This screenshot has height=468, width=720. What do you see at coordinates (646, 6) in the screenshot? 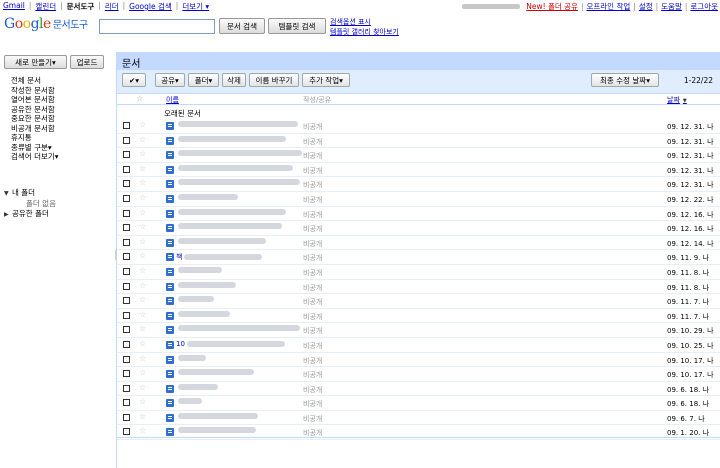
I see `settings-link: 설정` at bounding box center [646, 6].